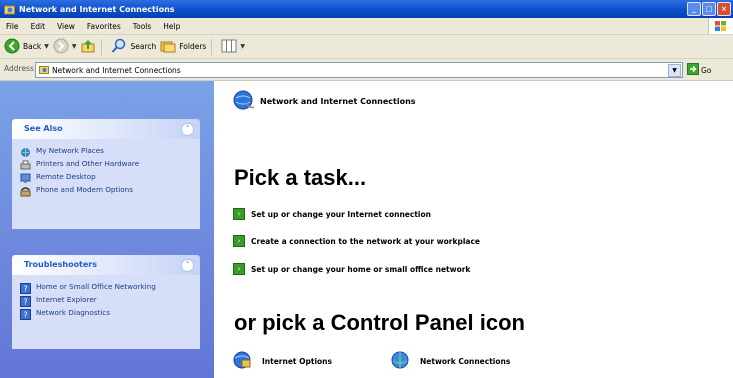  I want to click on views-button: ▼, so click(233, 47).